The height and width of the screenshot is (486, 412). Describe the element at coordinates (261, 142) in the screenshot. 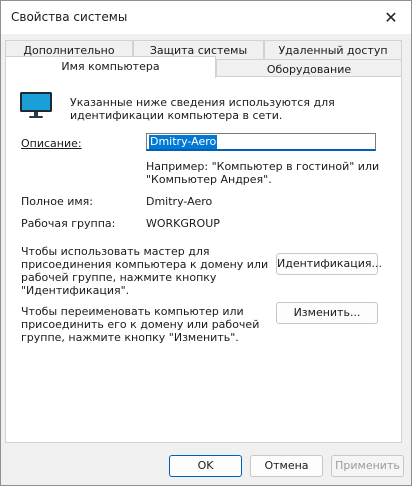

I see `description-input: Dmitry-Aero` at that location.